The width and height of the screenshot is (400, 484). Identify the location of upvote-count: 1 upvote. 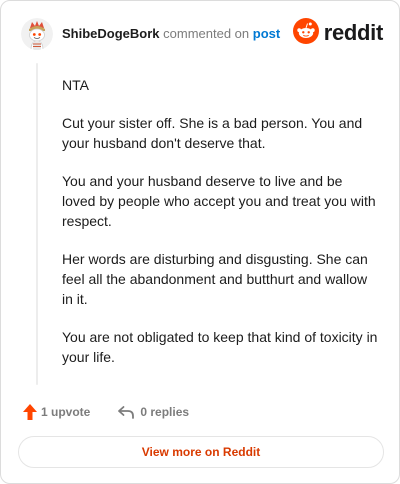
(66, 412).